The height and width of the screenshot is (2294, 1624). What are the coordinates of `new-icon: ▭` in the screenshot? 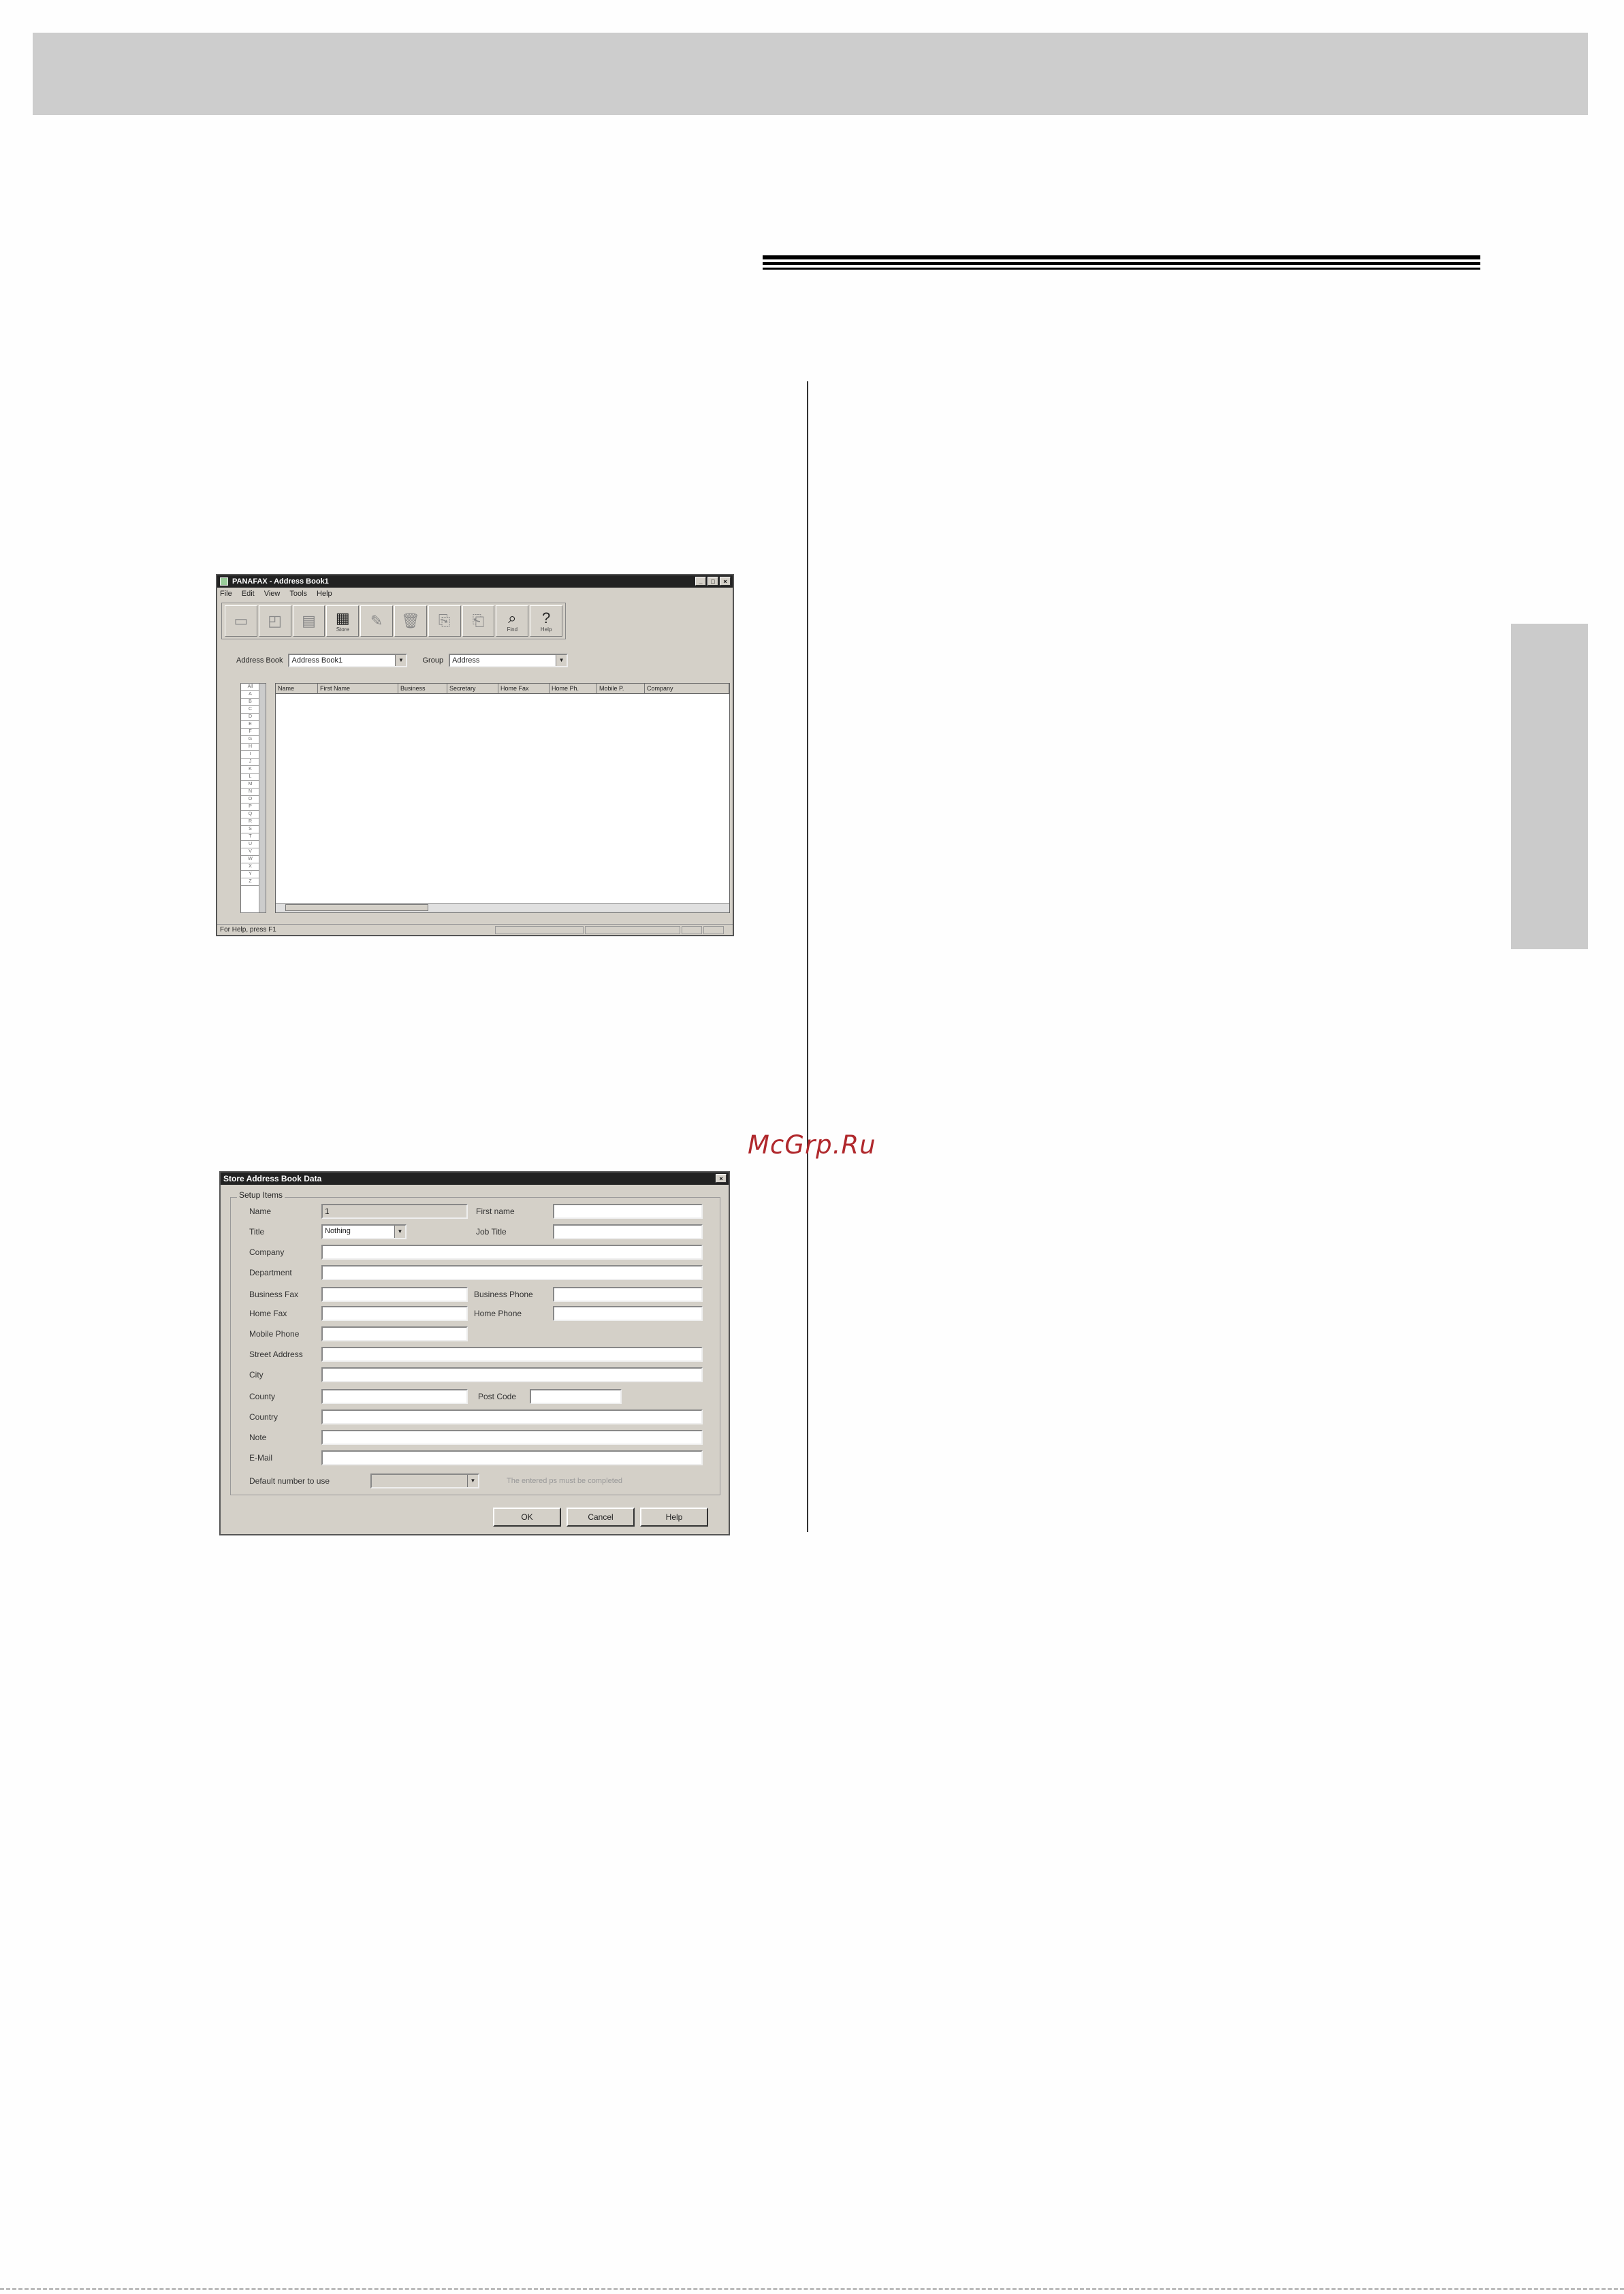 It's located at (242, 620).